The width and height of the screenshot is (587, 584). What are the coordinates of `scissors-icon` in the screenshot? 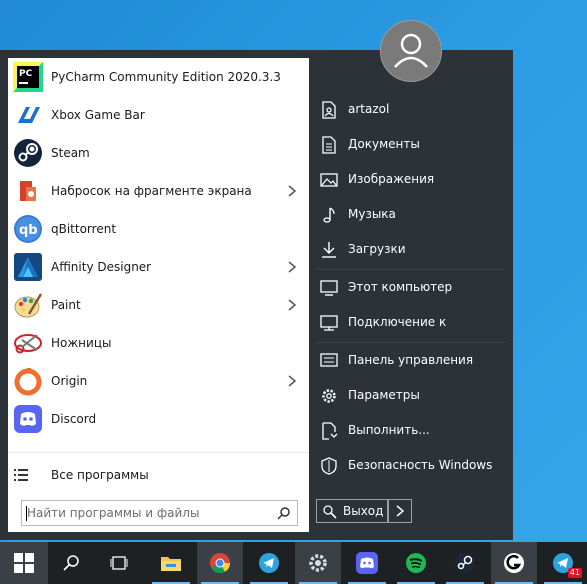 It's located at (28, 343).